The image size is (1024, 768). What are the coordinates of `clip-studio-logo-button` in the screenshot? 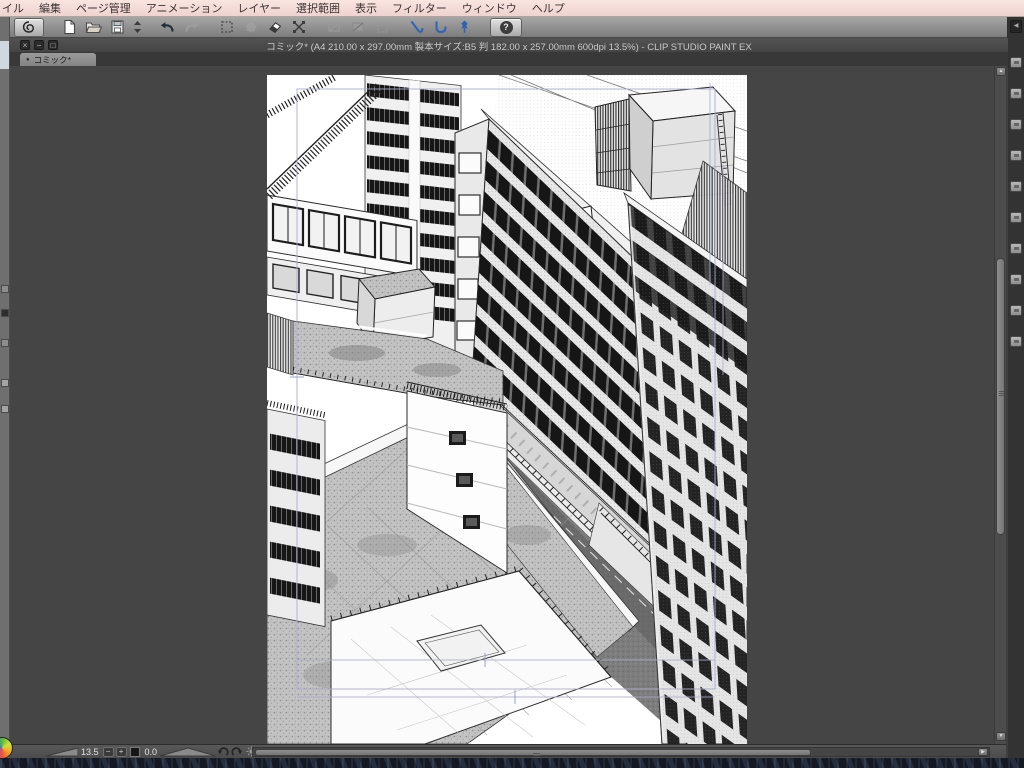 It's located at (29, 27).